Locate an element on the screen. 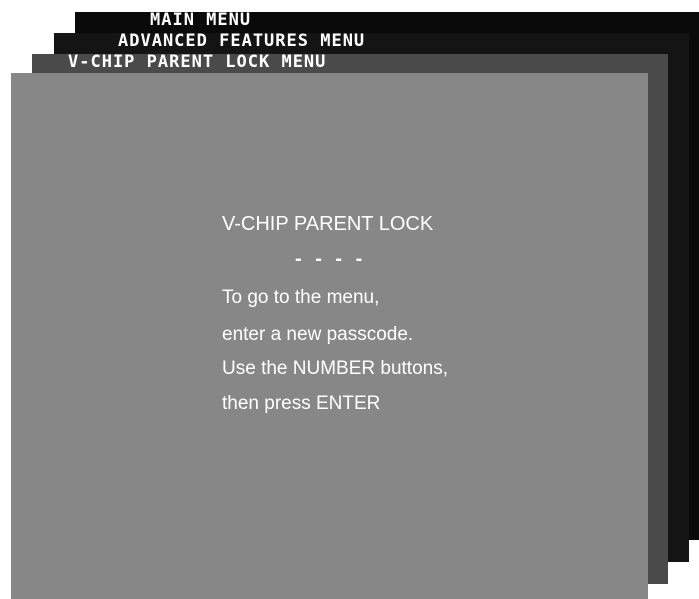 The image size is (699, 599). instruction-line-3: Use the NUMBER buttons, is located at coordinates (335, 368).